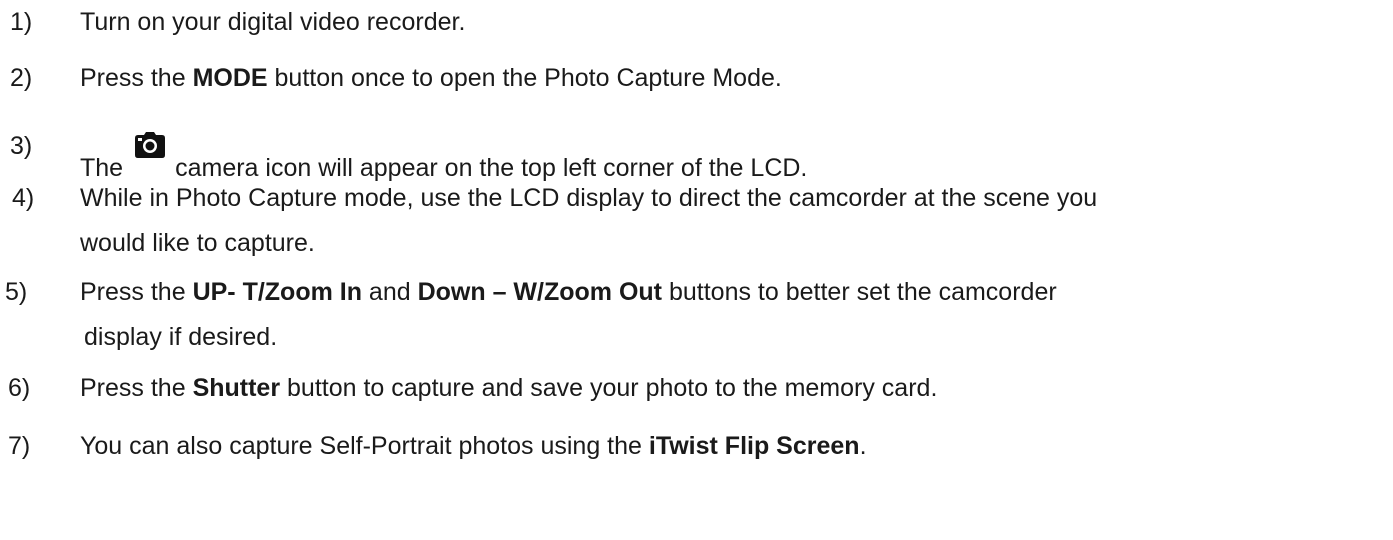  Describe the element at coordinates (859, 292) in the screenshot. I see `step-text-part: buttons to better set the camcorder` at that location.